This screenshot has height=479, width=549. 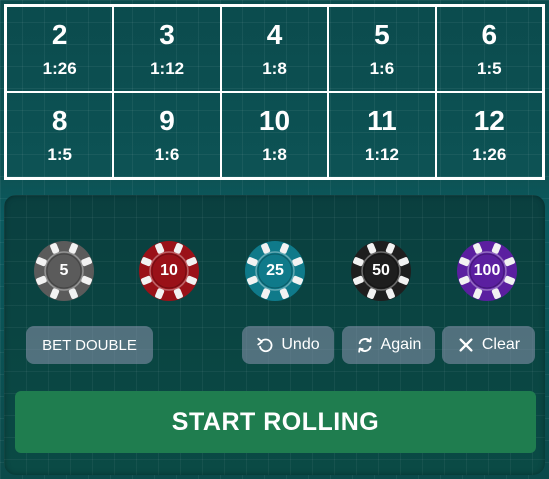 I want to click on chip-value: 25, so click(x=275, y=270).